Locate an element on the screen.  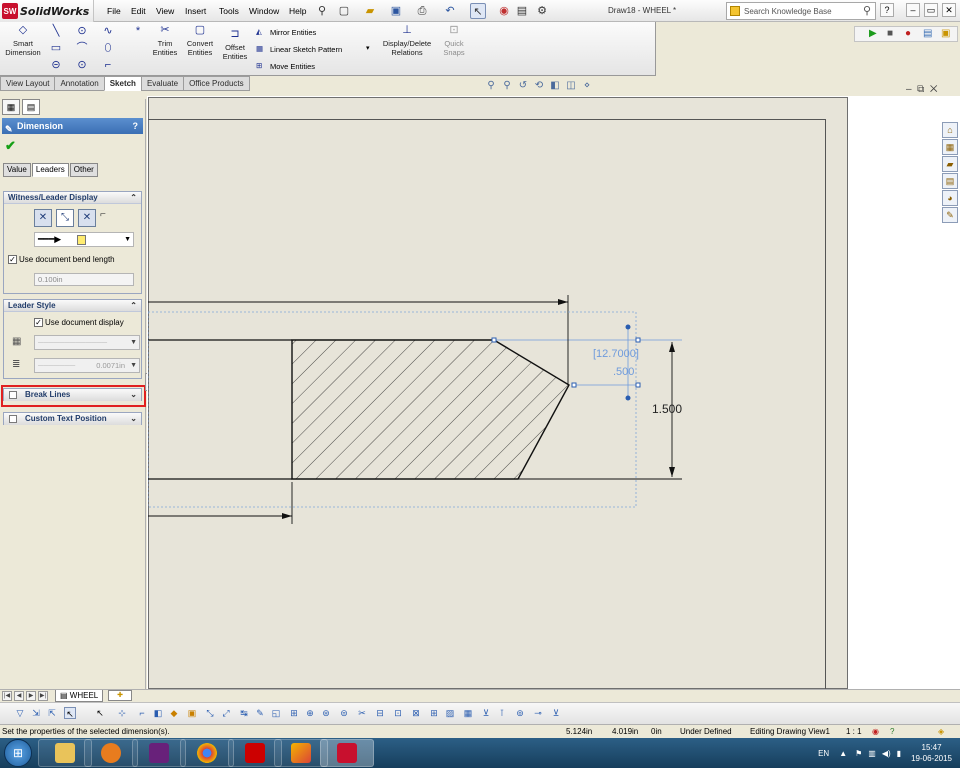
restore-button: ▭ is located at coordinates (931, 10).